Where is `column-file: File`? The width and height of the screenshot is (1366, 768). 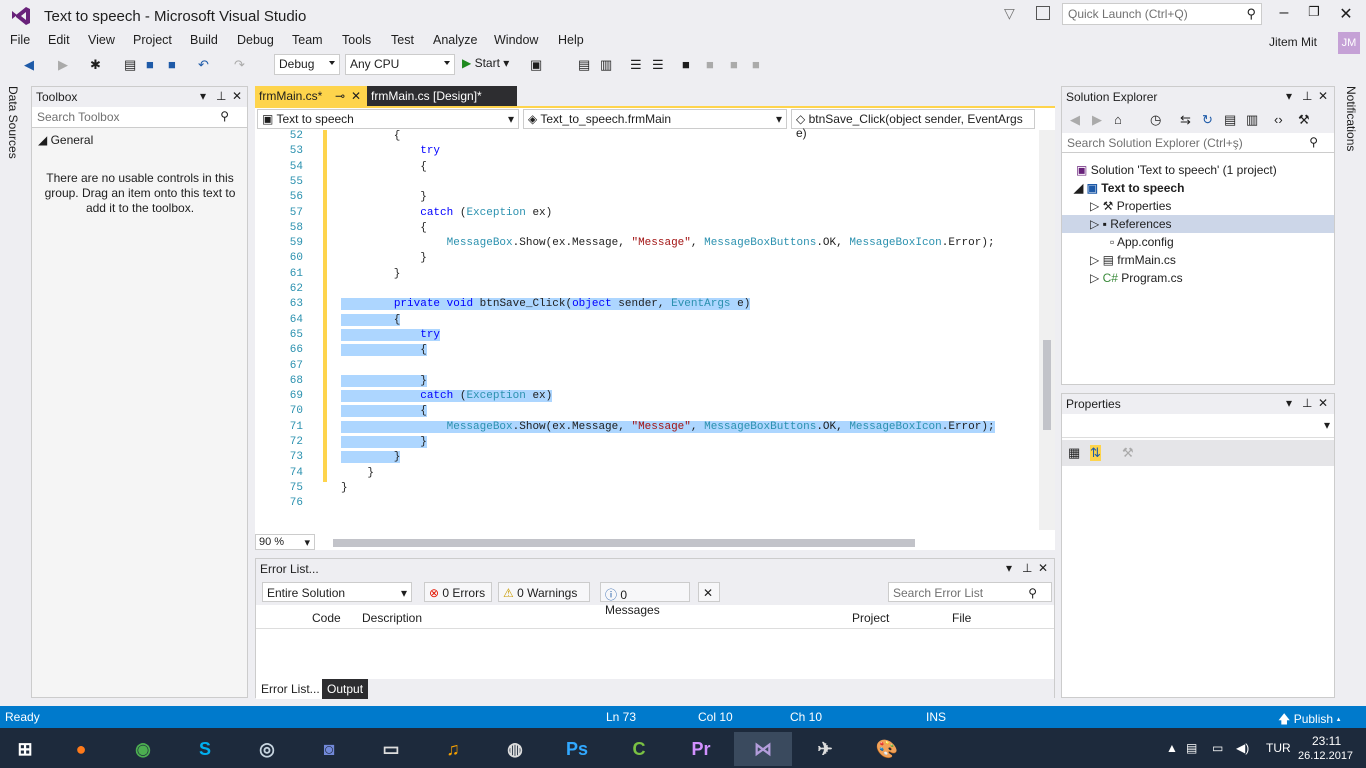 column-file: File is located at coordinates (961, 618).